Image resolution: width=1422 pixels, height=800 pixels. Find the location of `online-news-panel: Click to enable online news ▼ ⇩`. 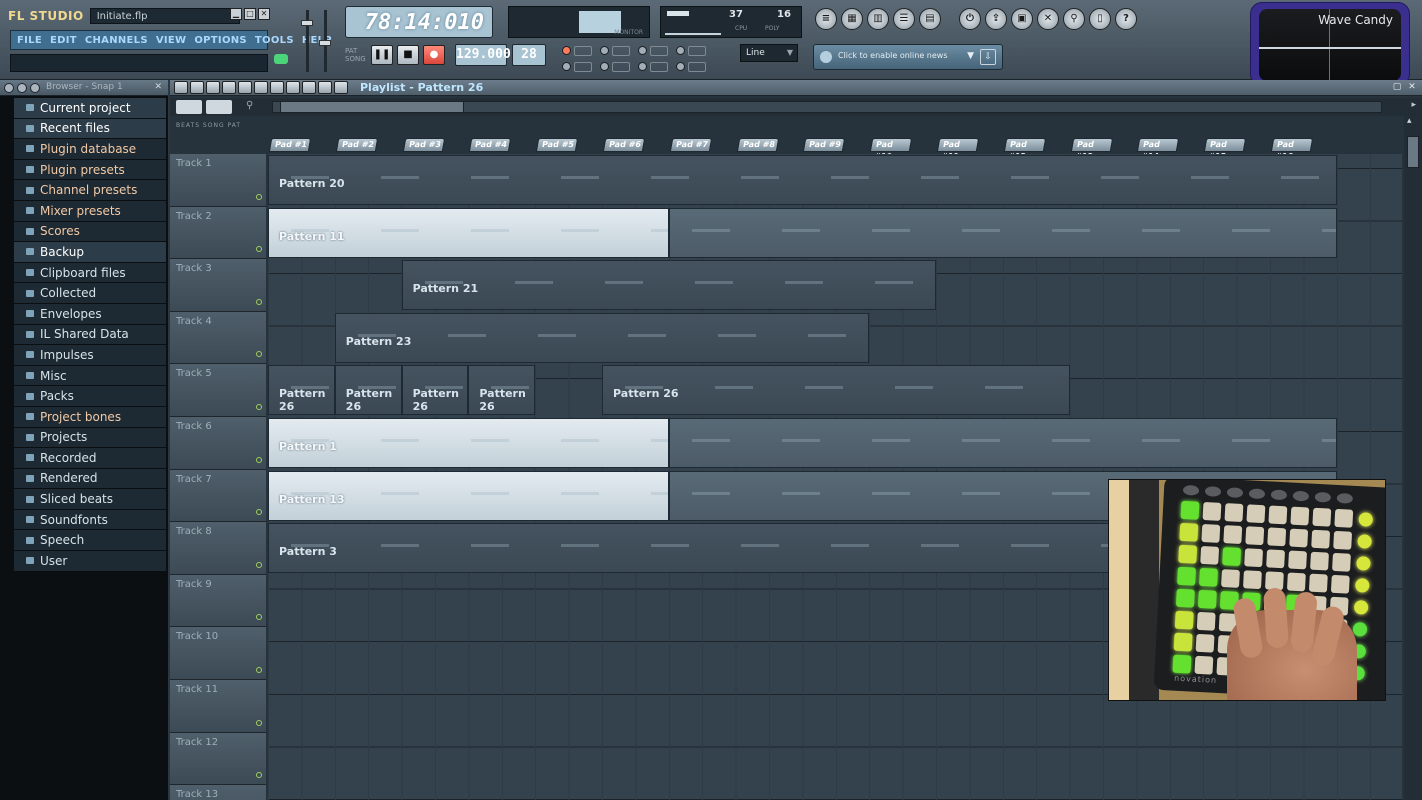

online-news-panel: Click to enable online news ▼ ⇩ is located at coordinates (908, 57).